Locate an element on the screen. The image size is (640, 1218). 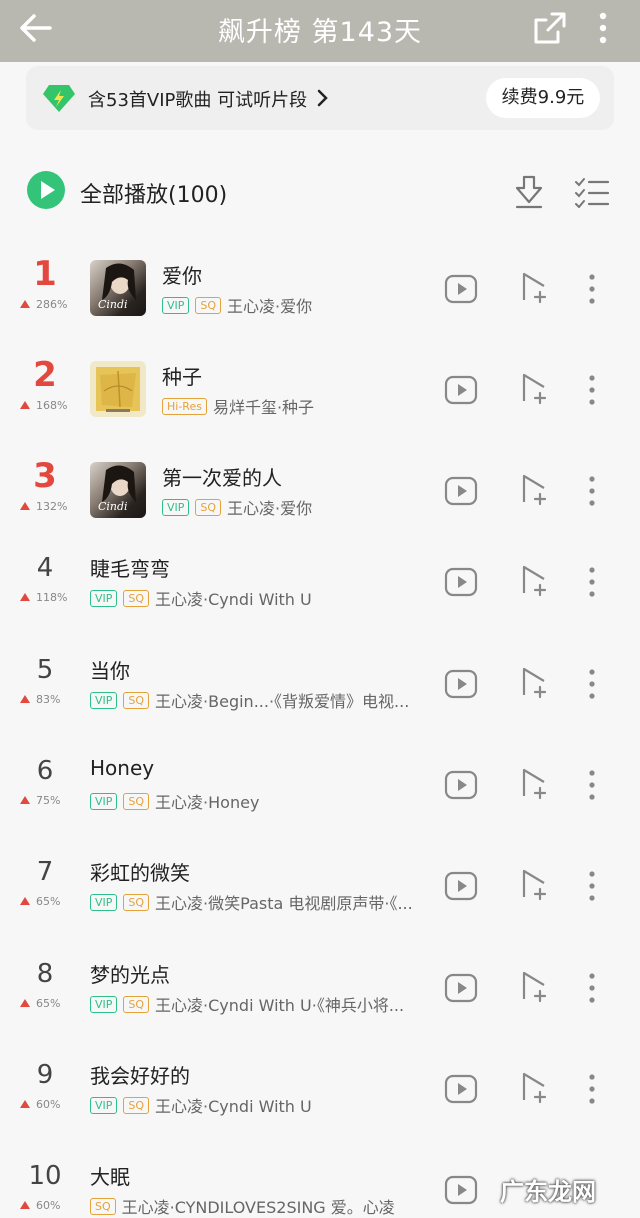
song-meta: VIP SQ 王心凌·Cyndi With U is located at coordinates (201, 598).